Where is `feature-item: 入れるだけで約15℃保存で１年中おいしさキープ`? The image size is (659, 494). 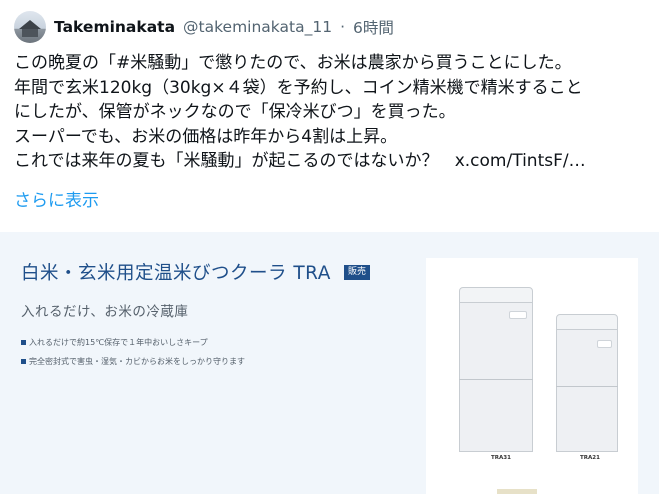 feature-item: 入れるだけで約15℃保存で１年中おいしさキープ is located at coordinates (114, 342).